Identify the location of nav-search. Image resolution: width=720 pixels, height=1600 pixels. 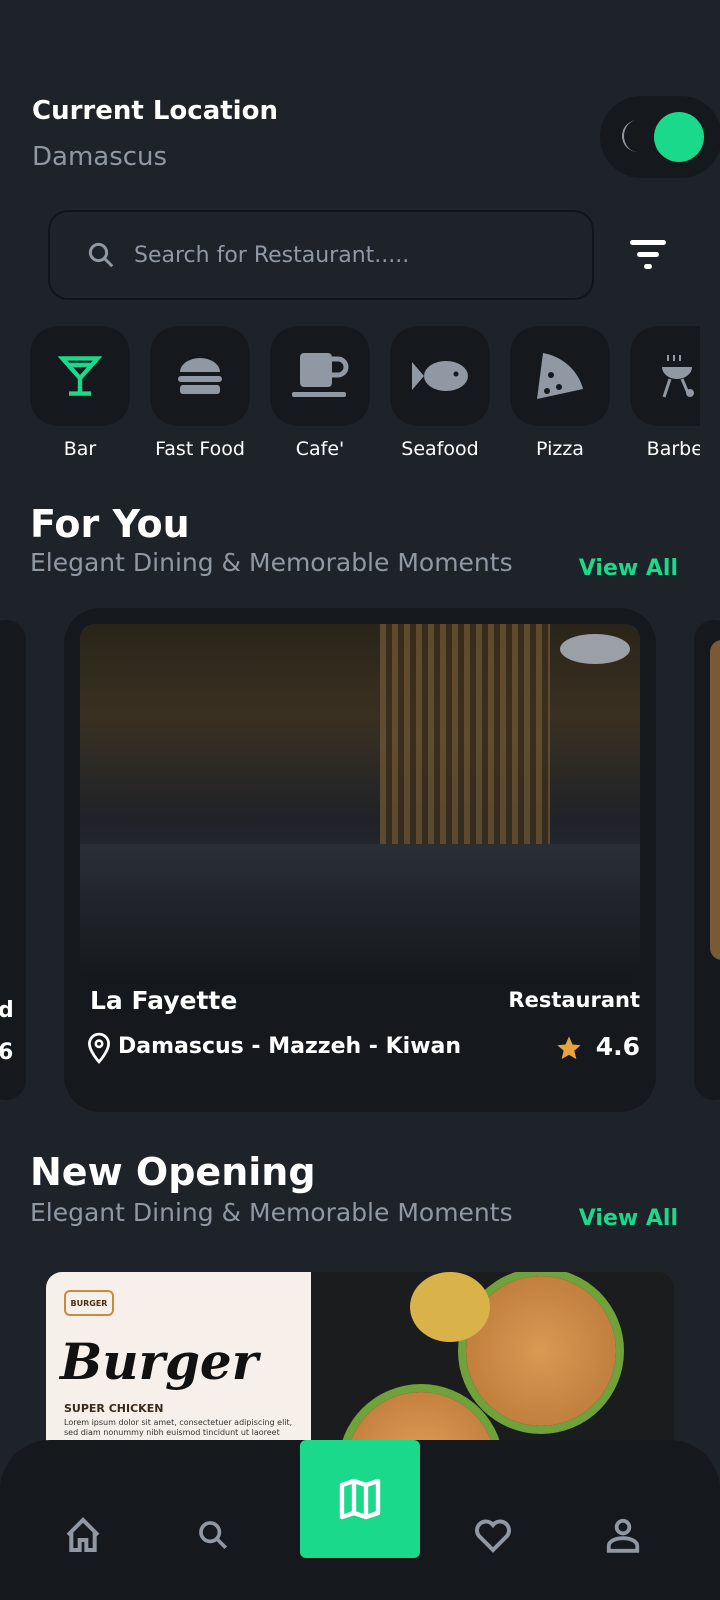
(213, 1535).